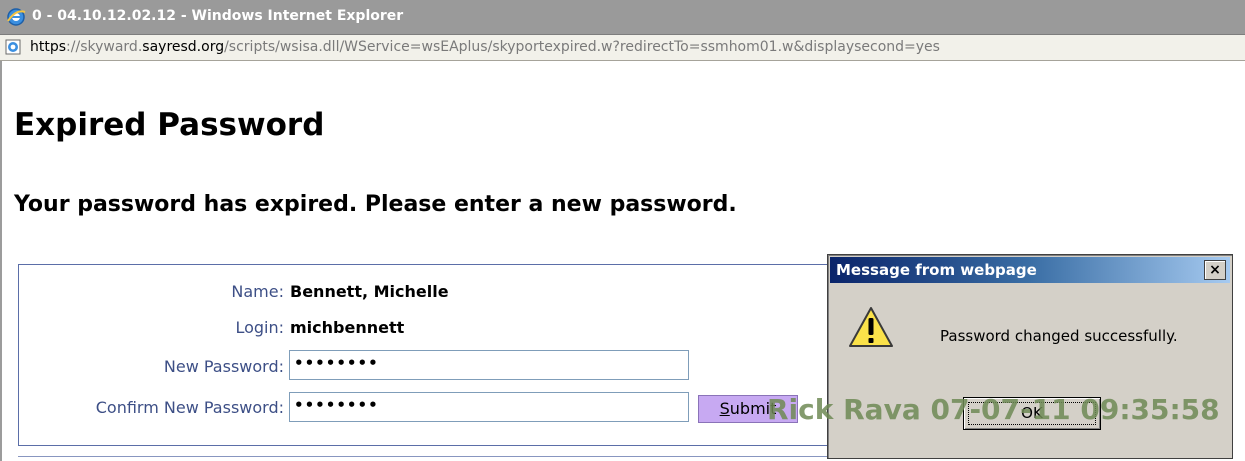 The width and height of the screenshot is (1245, 461). What do you see at coordinates (347, 327) in the screenshot?
I see `login-value: michbennett` at bounding box center [347, 327].